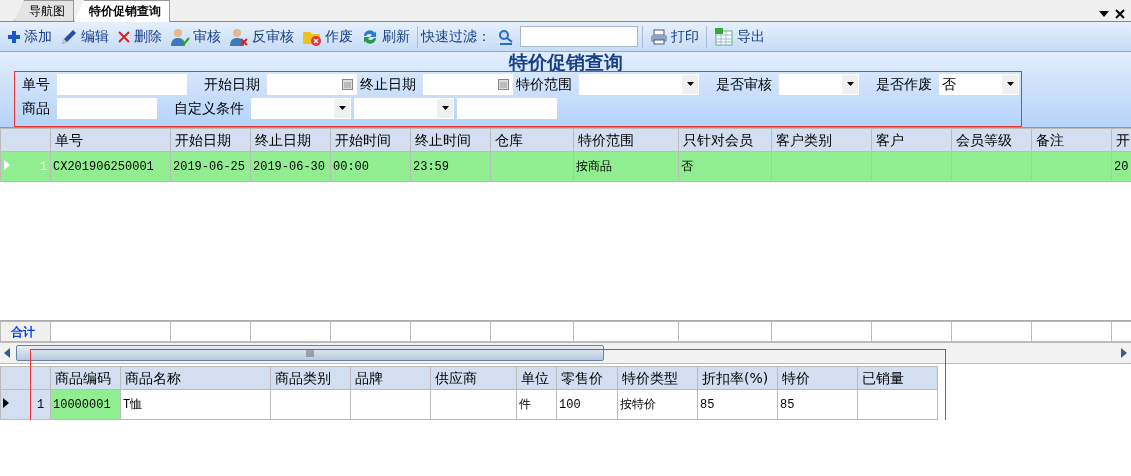 The width and height of the screenshot is (1131, 476). Describe the element at coordinates (196, 36) in the screenshot. I see `toolbar-button: 审核` at that location.